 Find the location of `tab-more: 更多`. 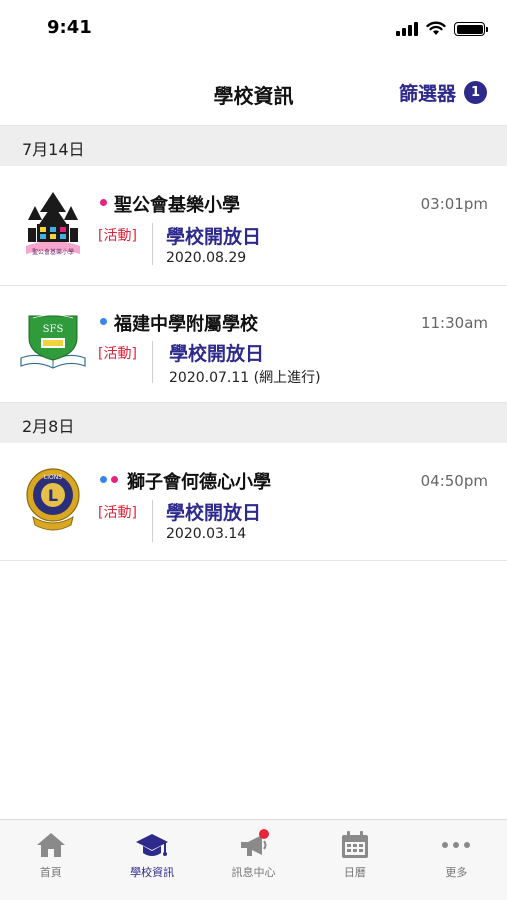

tab-more: 更多 is located at coordinates (456, 860).